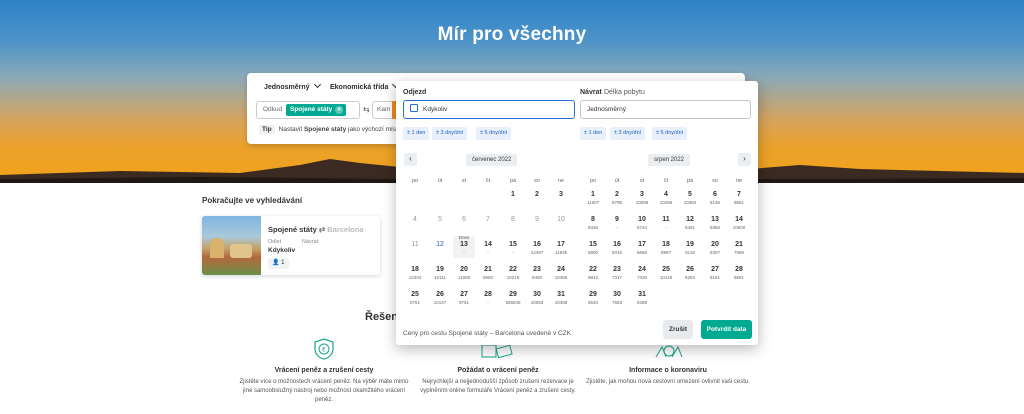 This screenshot has width=1024, height=414. Describe the element at coordinates (494, 133) in the screenshot. I see `depart-flex-5: ± 5 dny/dní` at that location.